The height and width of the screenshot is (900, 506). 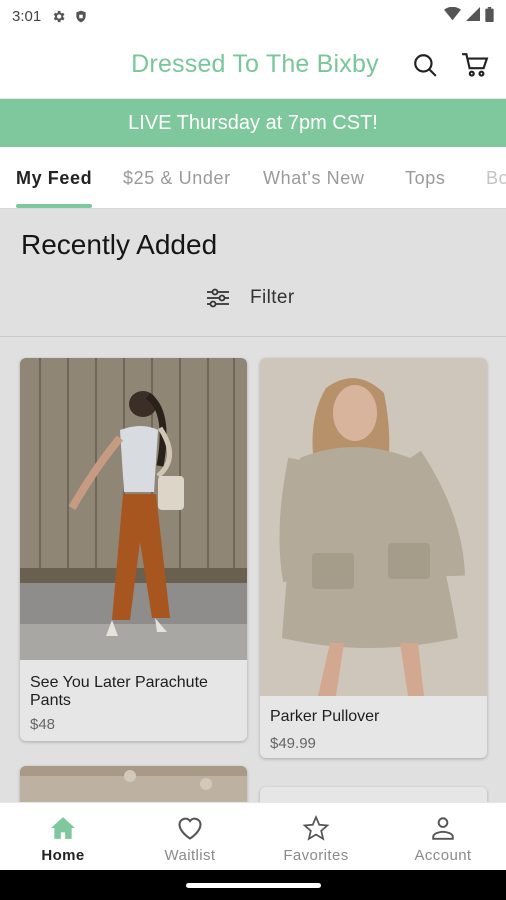 I want to click on wifi-icon, so click(x=452, y=15).